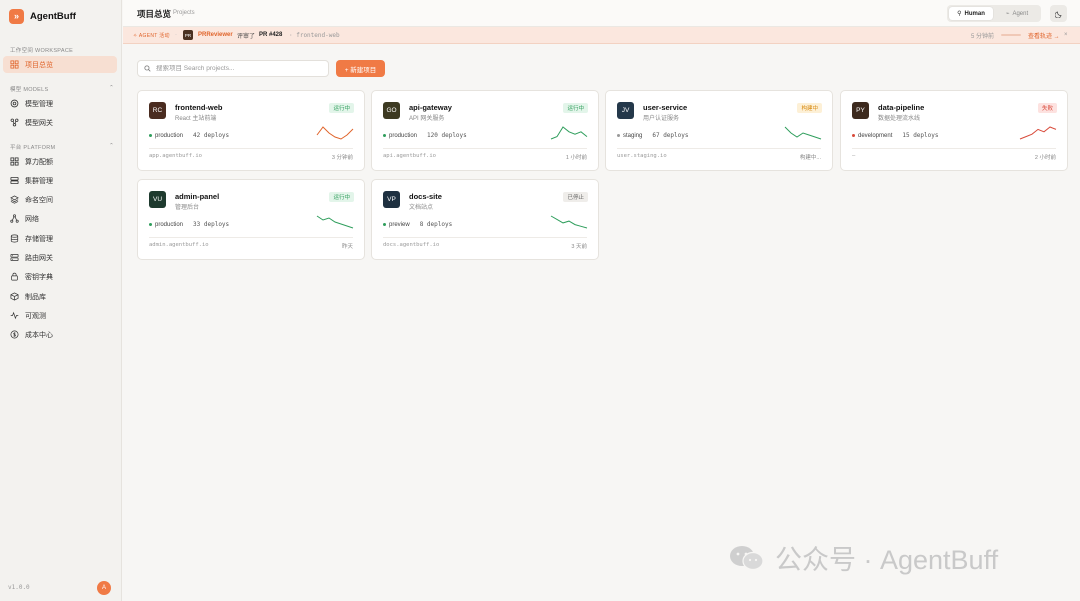  Describe the element at coordinates (53, 16) in the screenshot. I see `app-name: AgentBuff` at that location.